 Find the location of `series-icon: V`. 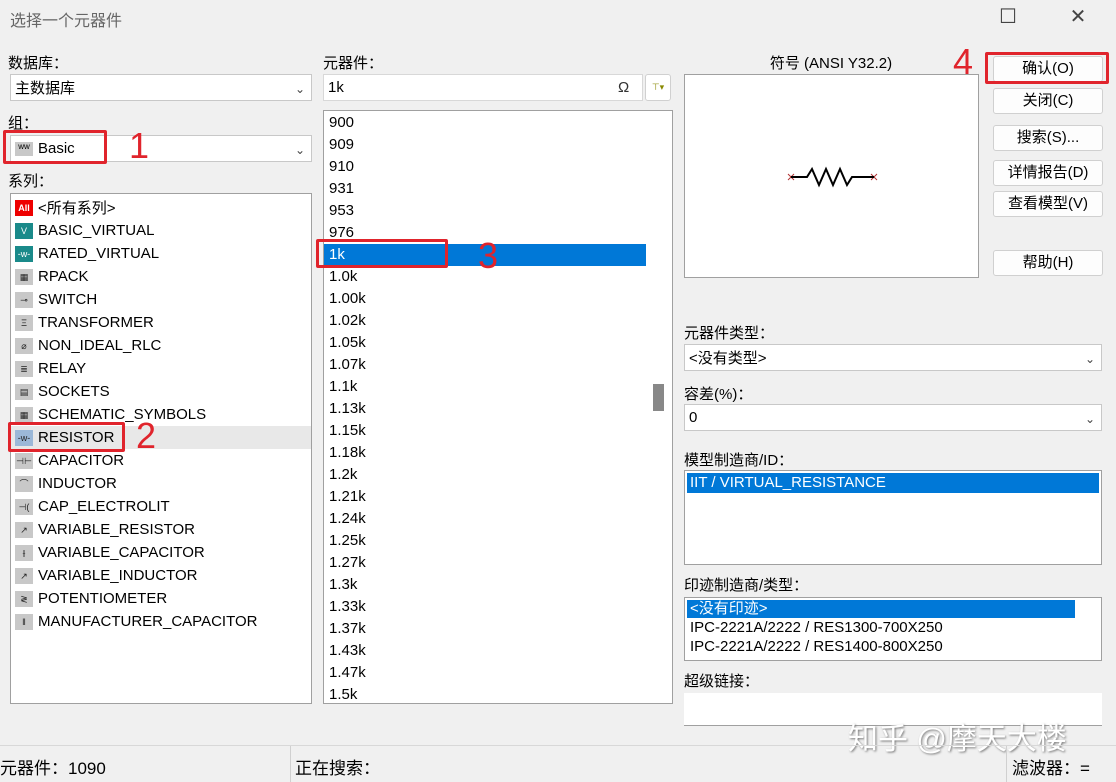

series-icon: V is located at coordinates (24, 230).